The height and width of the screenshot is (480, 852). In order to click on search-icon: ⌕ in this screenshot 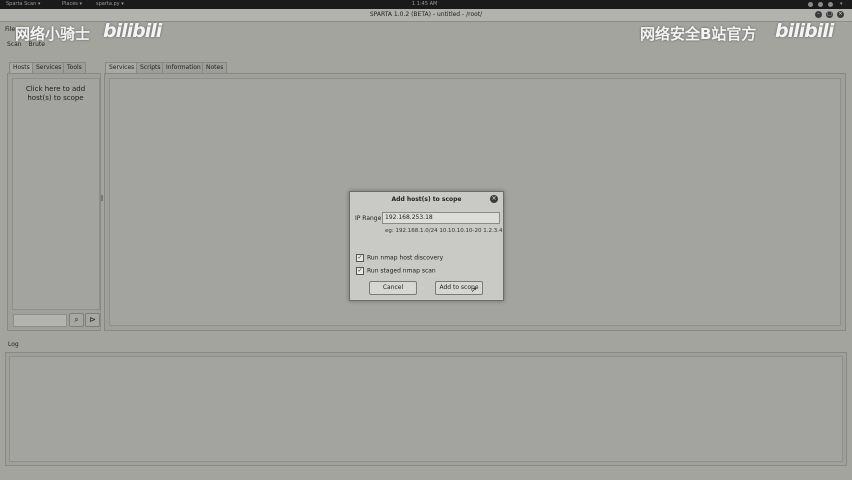, I will do `click(76, 320)`.